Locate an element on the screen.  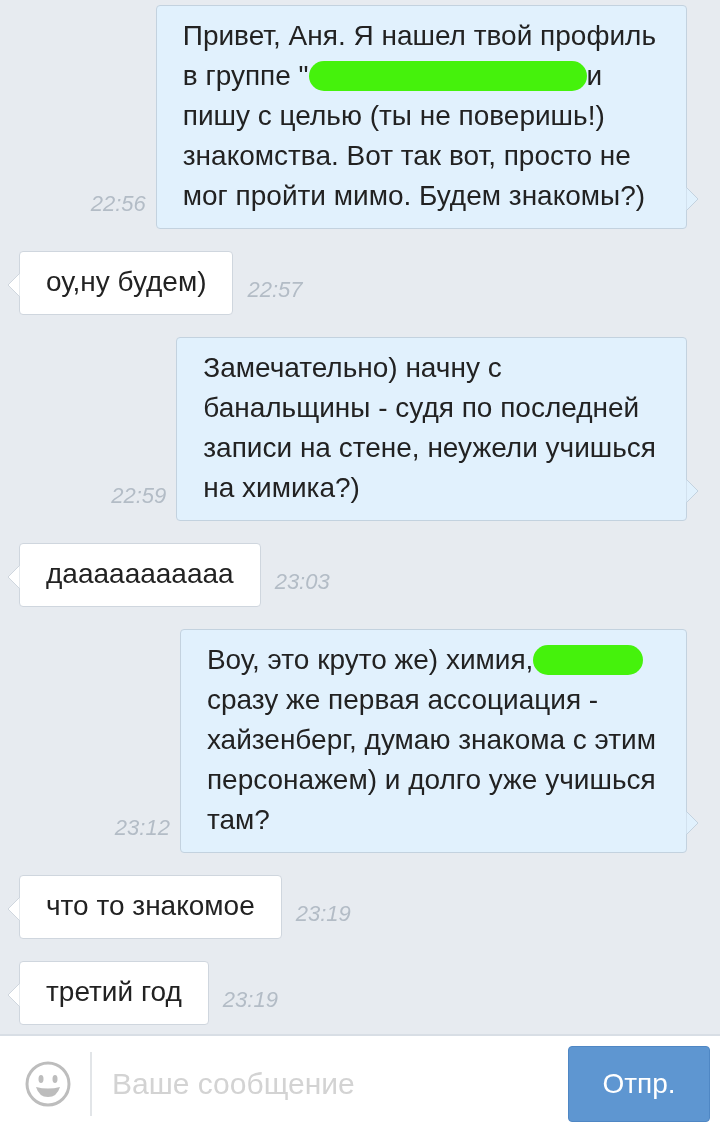
message-text: там? is located at coordinates (238, 820).